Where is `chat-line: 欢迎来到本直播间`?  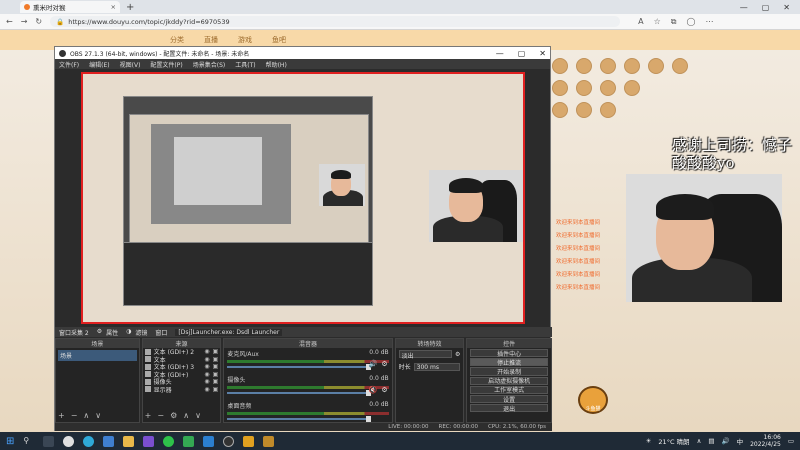
chat-line: 欢迎来到本直播间 is located at coordinates (578, 262).